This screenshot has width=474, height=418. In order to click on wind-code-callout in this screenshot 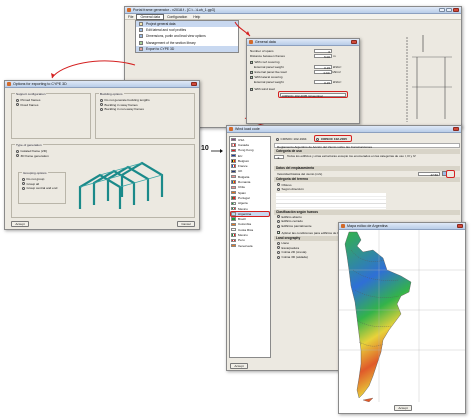, I will do `click(313, 95)`.